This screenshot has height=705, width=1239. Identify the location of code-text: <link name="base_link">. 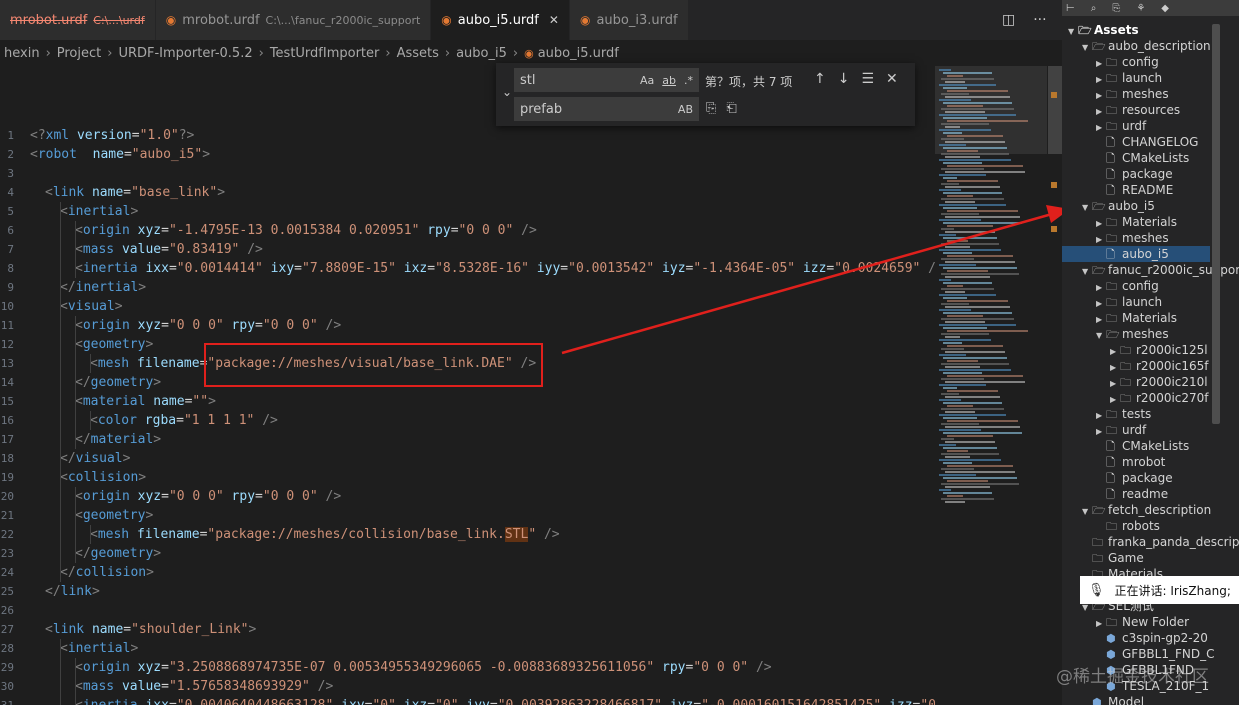
(135, 192).